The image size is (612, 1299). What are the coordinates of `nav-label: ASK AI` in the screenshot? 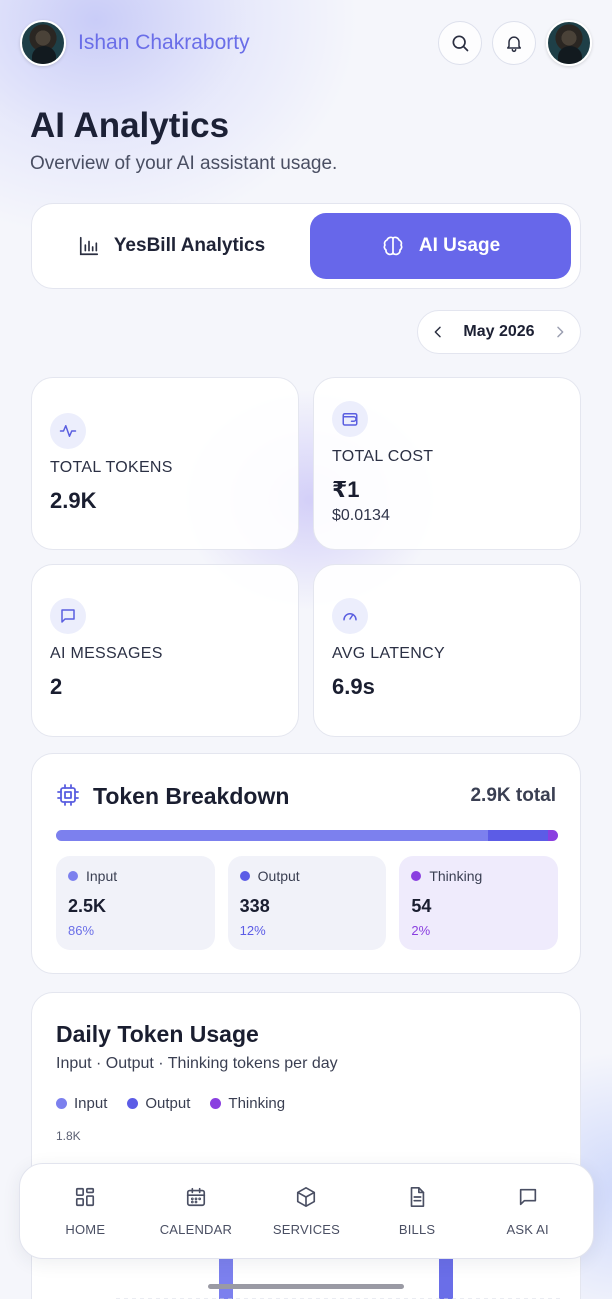 It's located at (527, 1229).